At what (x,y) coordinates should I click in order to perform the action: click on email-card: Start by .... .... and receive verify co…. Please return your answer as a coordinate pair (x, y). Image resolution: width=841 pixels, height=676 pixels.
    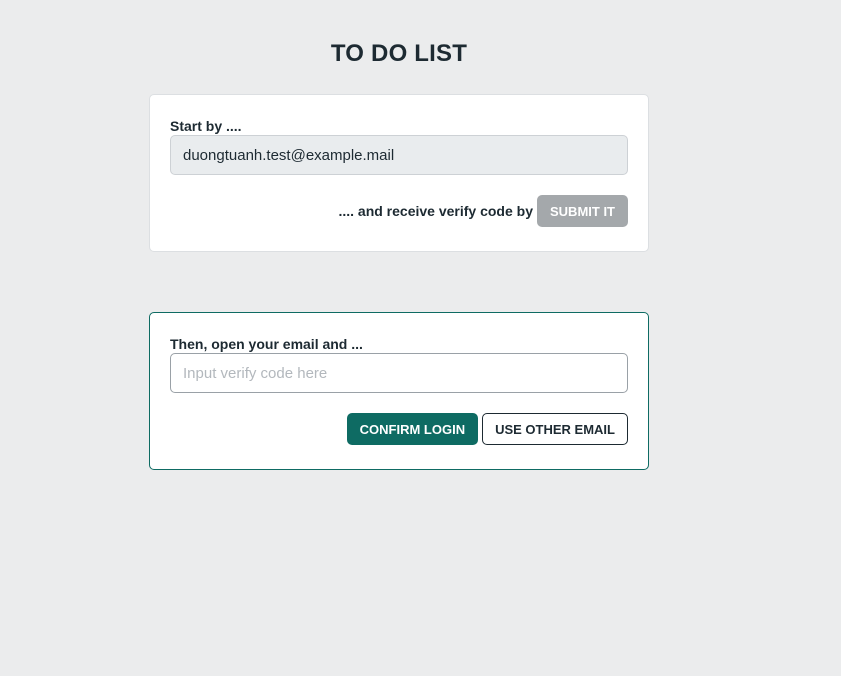
    Looking at the image, I should click on (399, 173).